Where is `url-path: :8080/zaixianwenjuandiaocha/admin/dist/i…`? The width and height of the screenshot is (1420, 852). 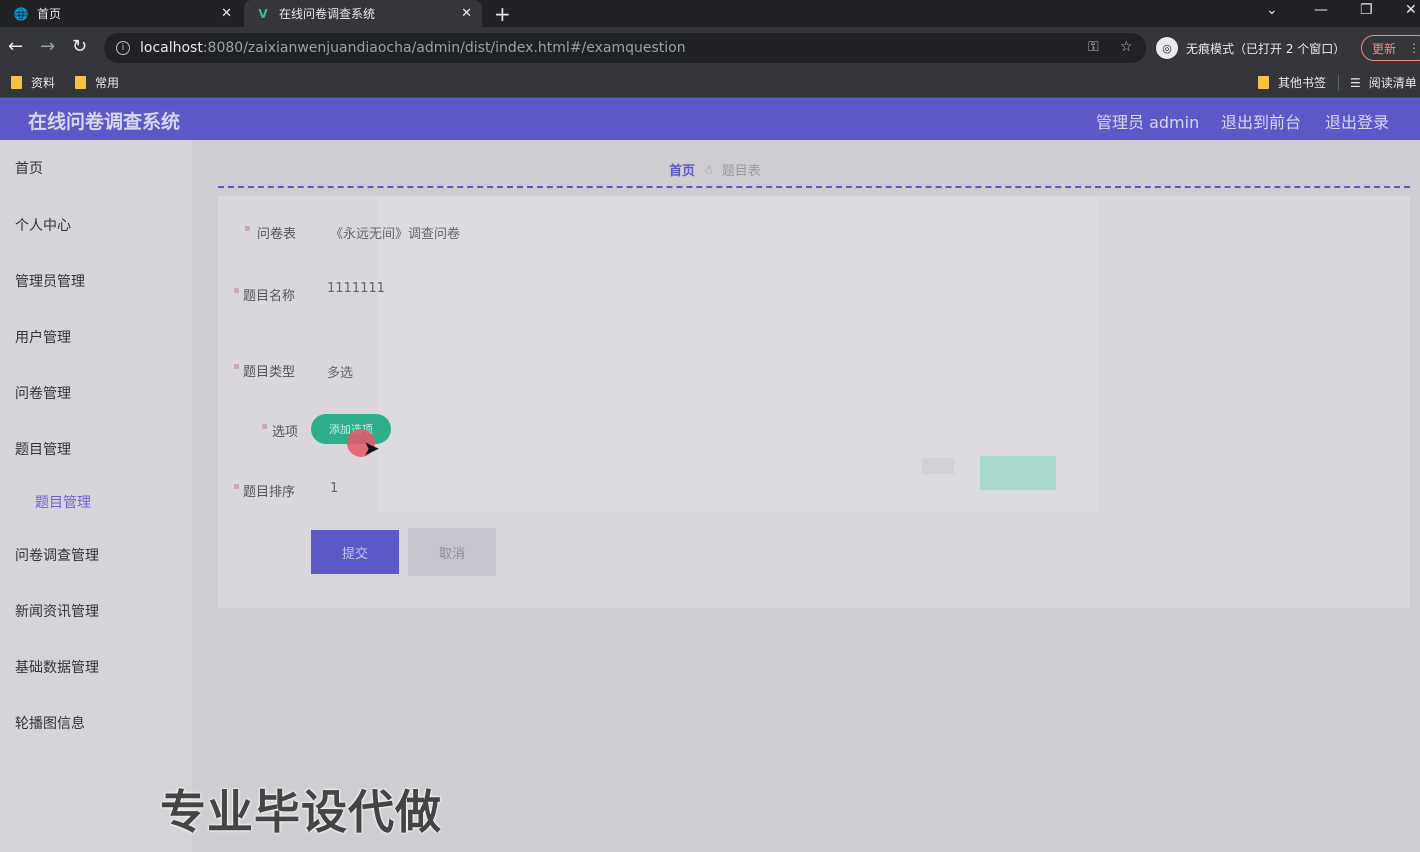 url-path: :8080/zaixianwenjuandiaocha/admin/dist/i… is located at coordinates (444, 48).